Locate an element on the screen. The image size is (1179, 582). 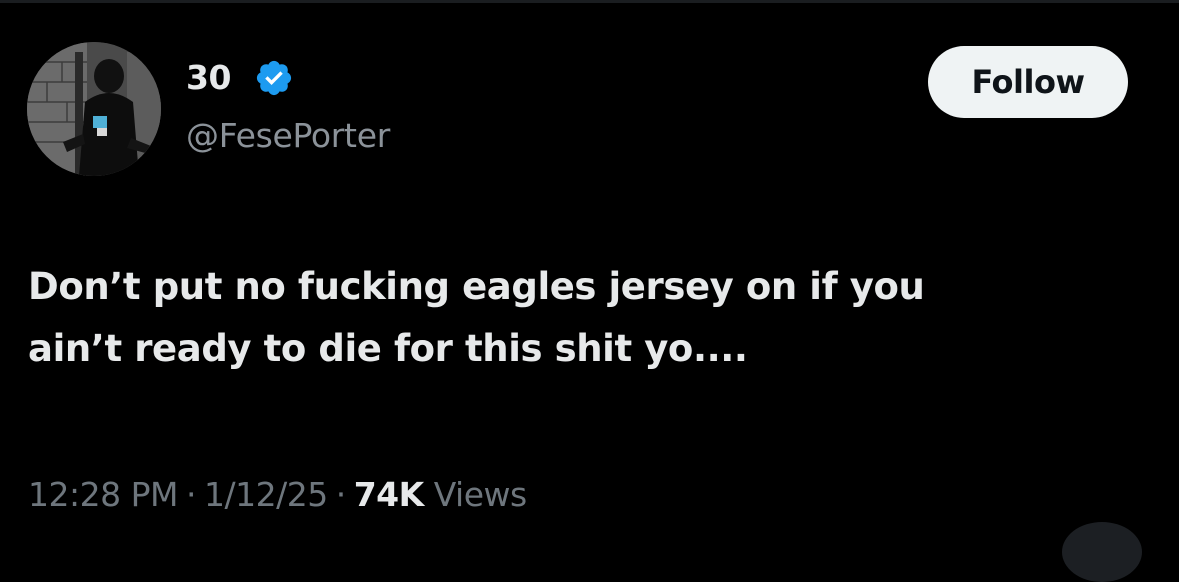
verified-badge-icon is located at coordinates (274, 78).